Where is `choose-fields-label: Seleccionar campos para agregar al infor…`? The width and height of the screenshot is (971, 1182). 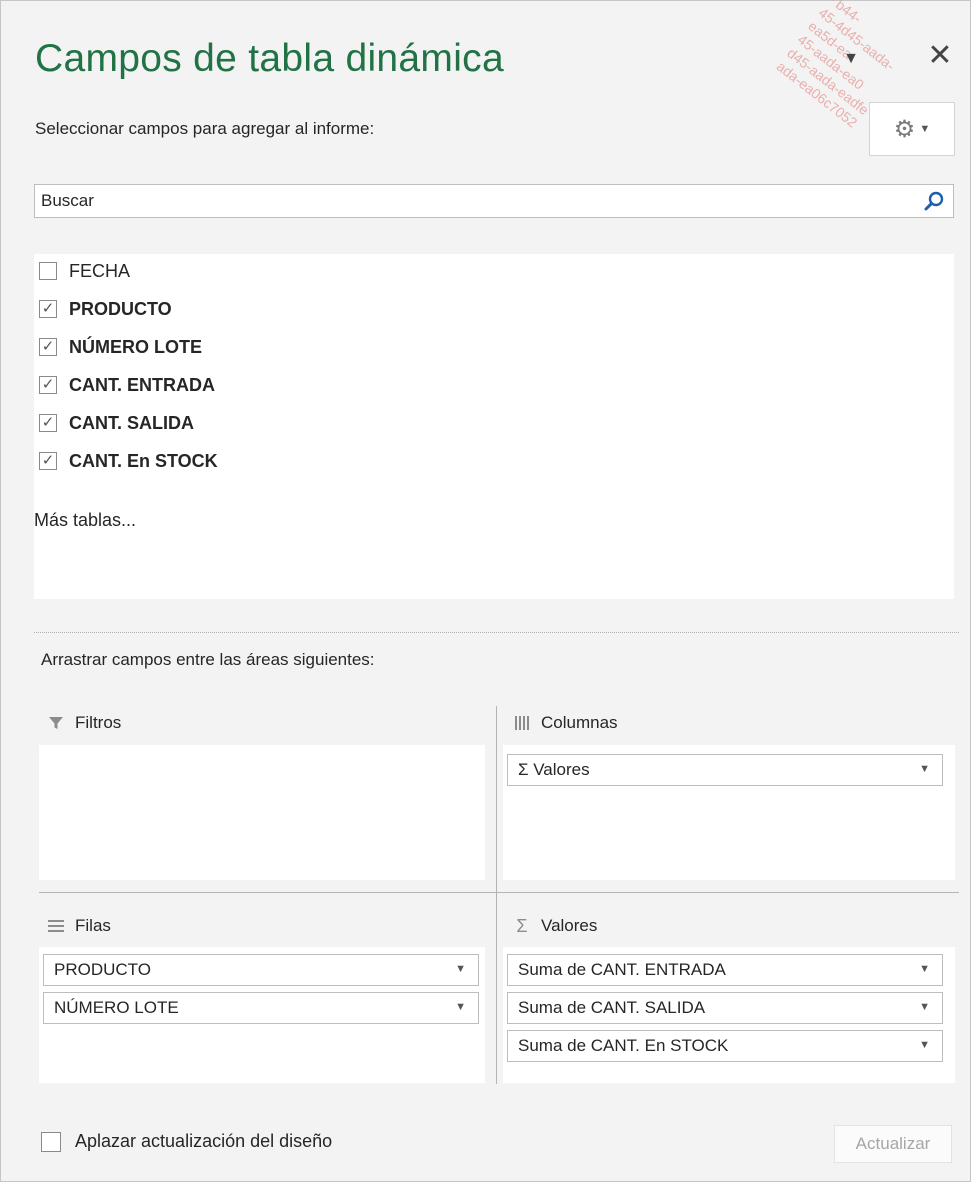
choose-fields-label: Seleccionar campos para agregar al infor… is located at coordinates (205, 128).